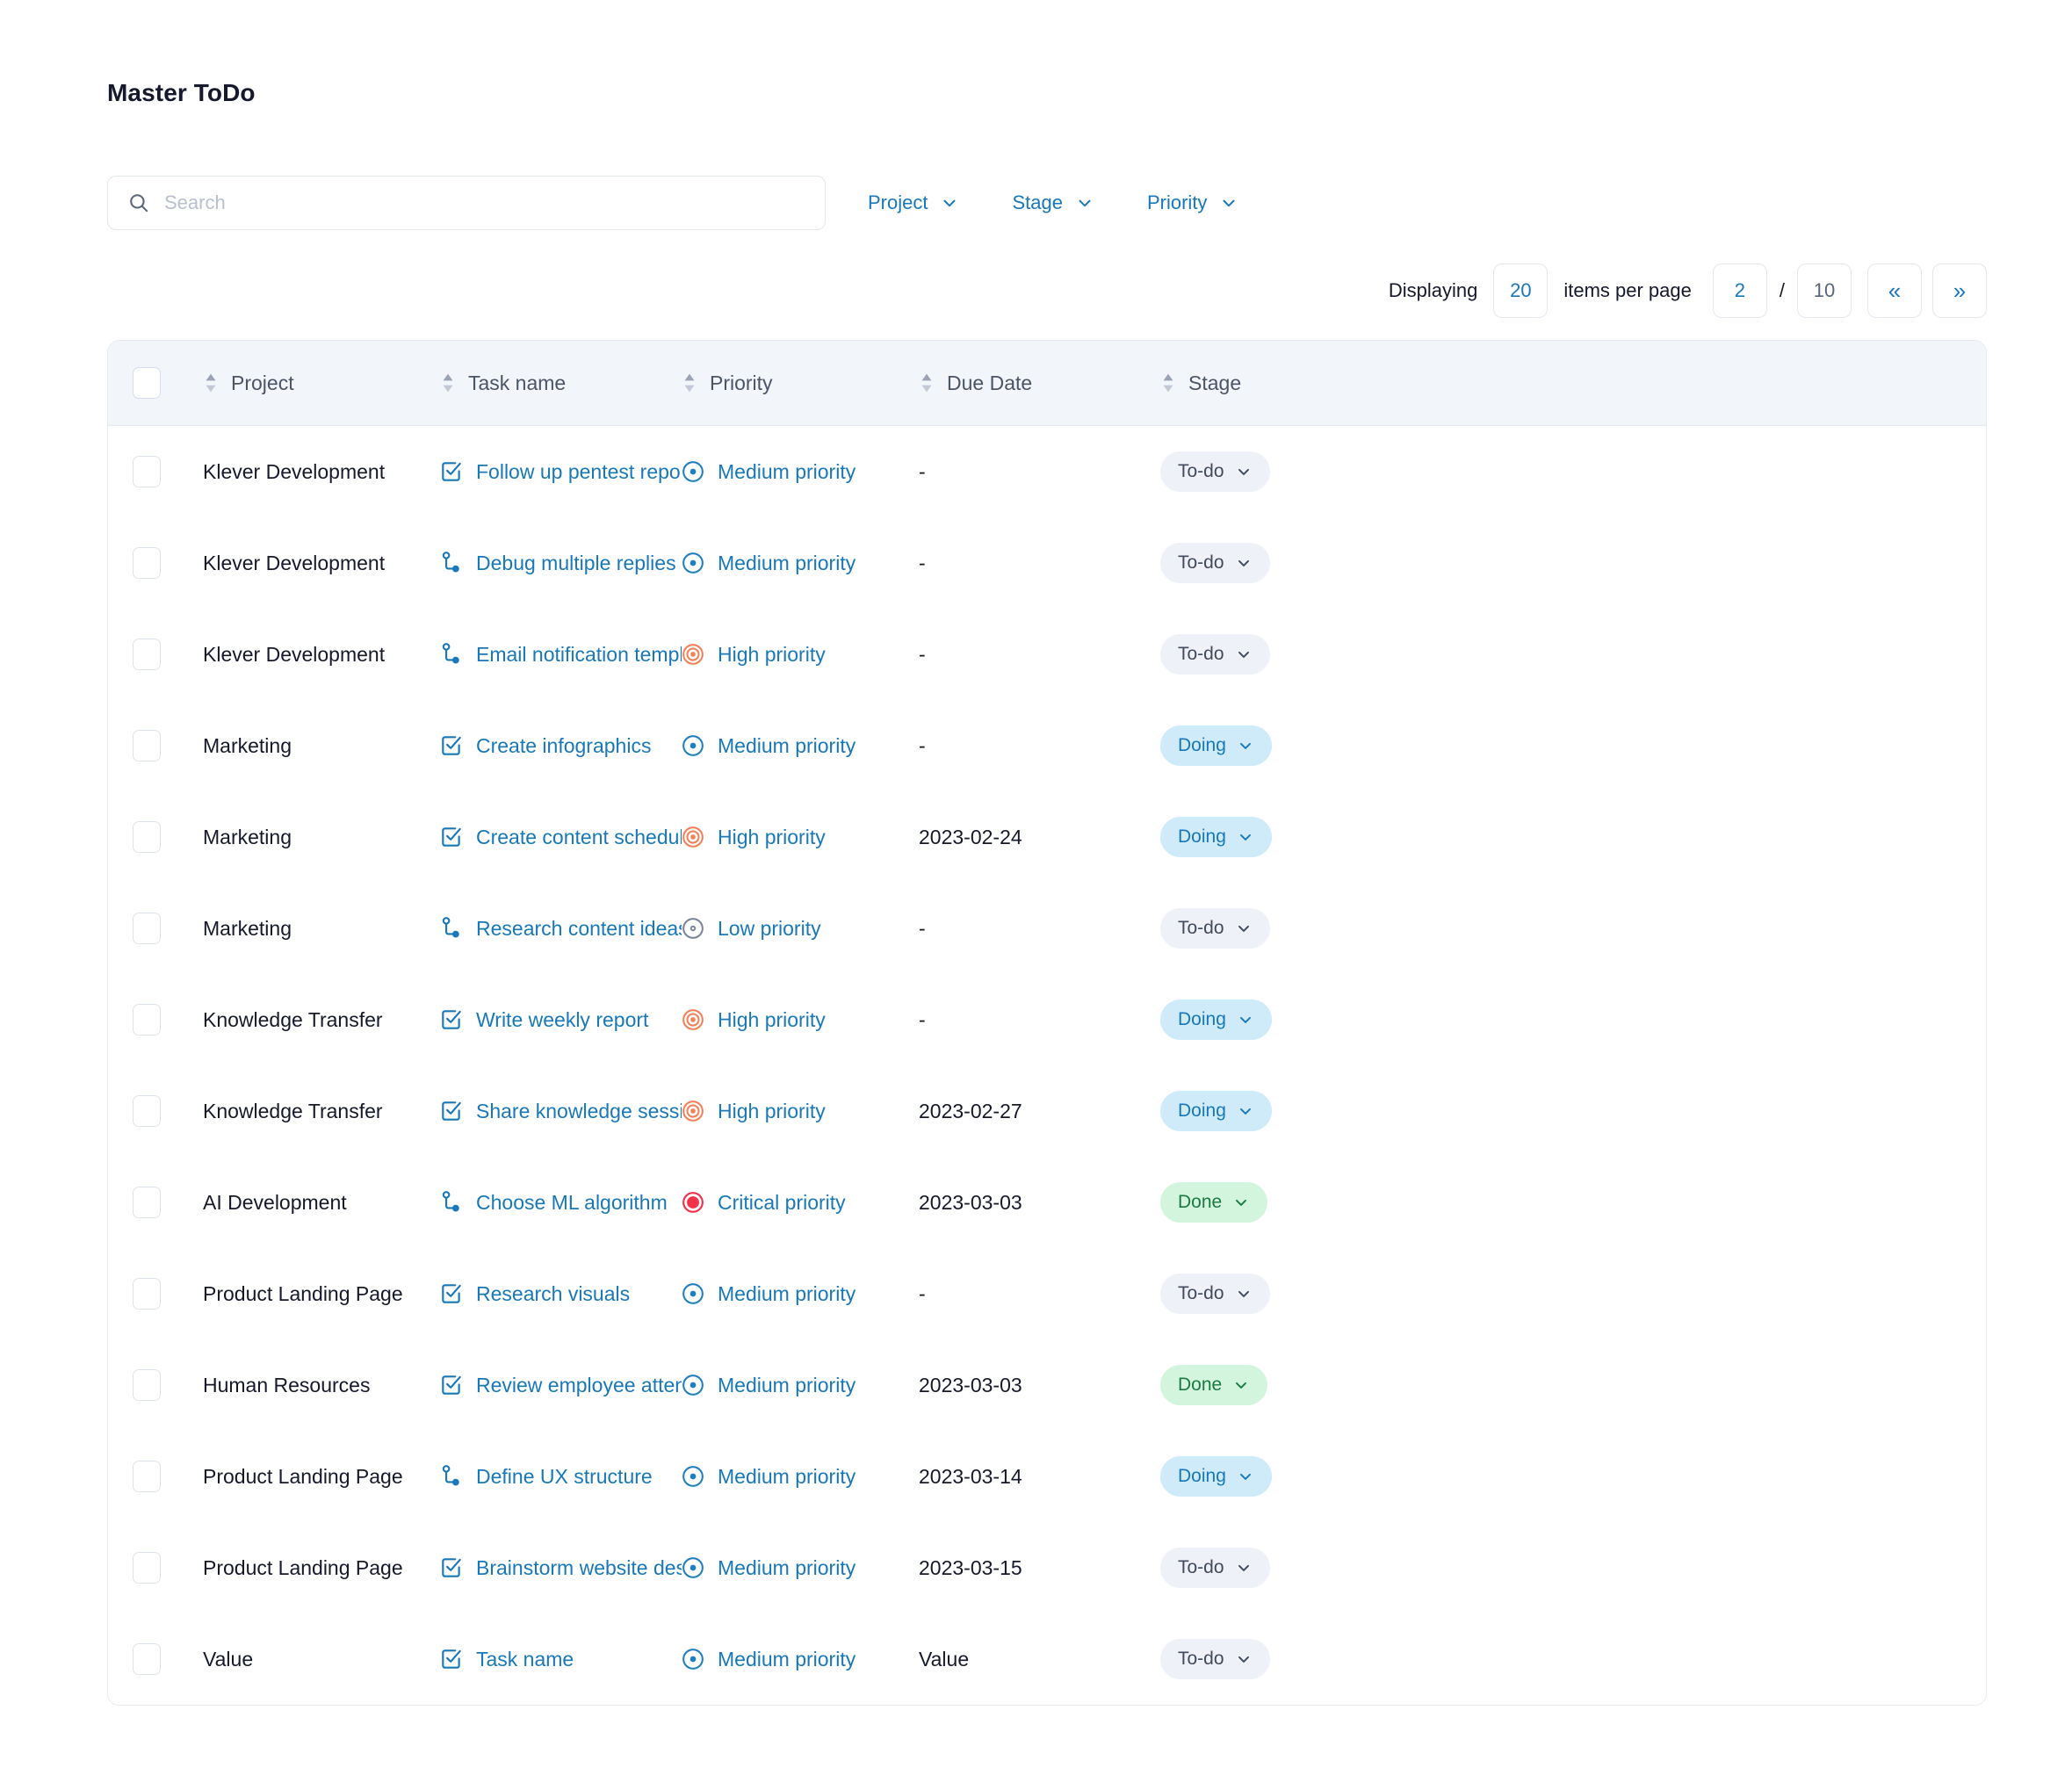 This screenshot has height=1768, width=2072. I want to click on column-header-project: Project, so click(322, 383).